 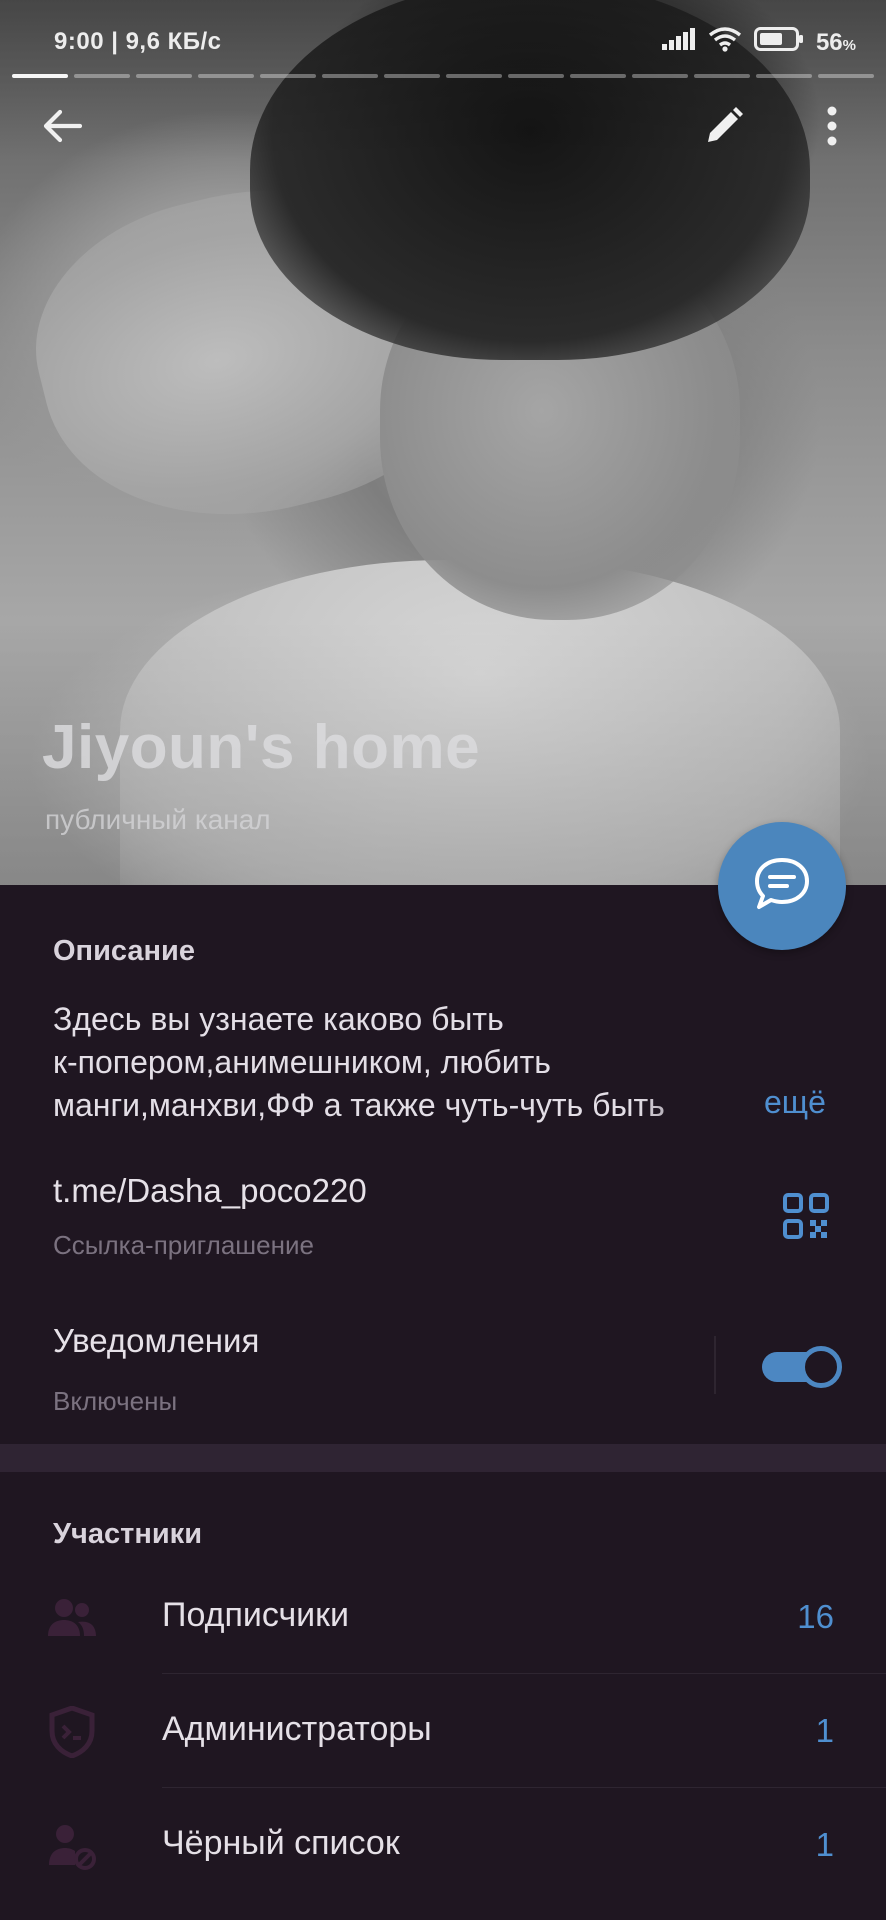 What do you see at coordinates (72, 1732) in the screenshot?
I see `admin-shield-icon` at bounding box center [72, 1732].